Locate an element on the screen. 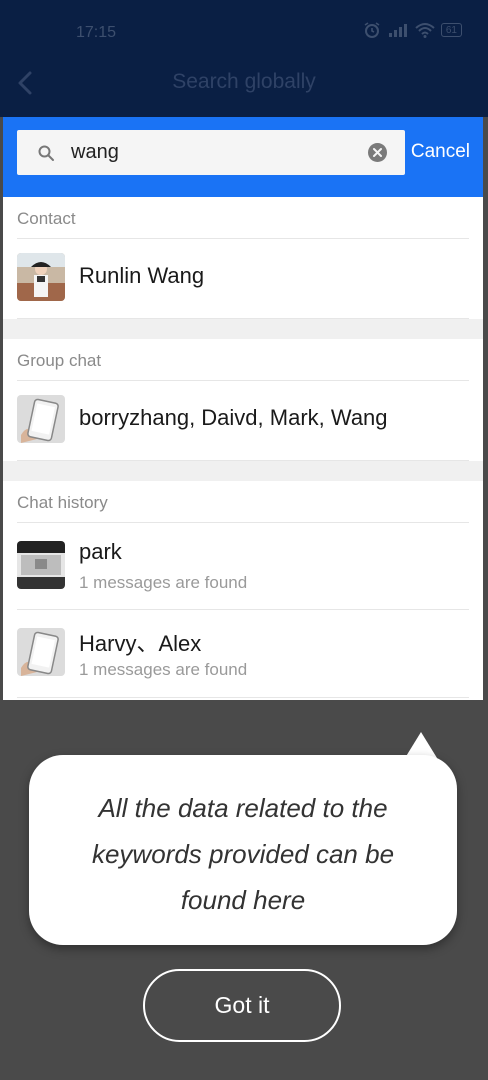 The image size is (488, 1080). contact-photo is located at coordinates (41, 277).